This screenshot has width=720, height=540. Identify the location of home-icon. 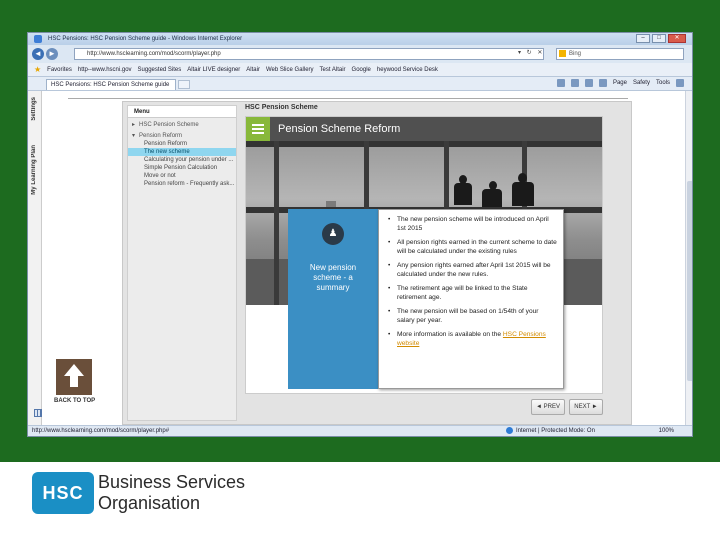
(560, 83).